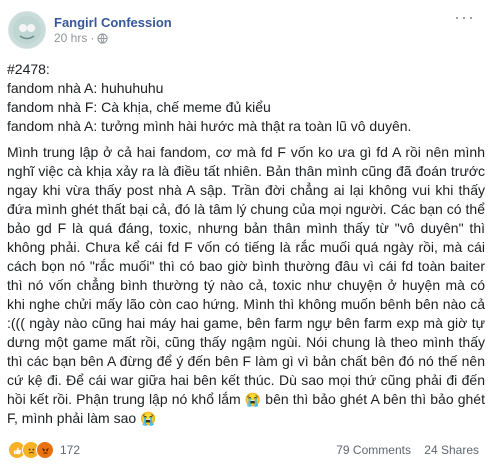 The image size is (489, 466). I want to click on post-line: #2478:, so click(28, 69).